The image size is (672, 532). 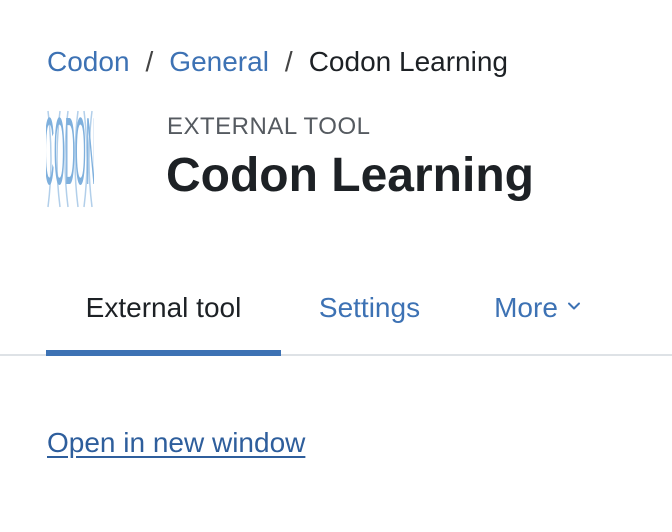 What do you see at coordinates (269, 126) in the screenshot?
I see `page-kicker: EXTERNAL TOOL` at bounding box center [269, 126].